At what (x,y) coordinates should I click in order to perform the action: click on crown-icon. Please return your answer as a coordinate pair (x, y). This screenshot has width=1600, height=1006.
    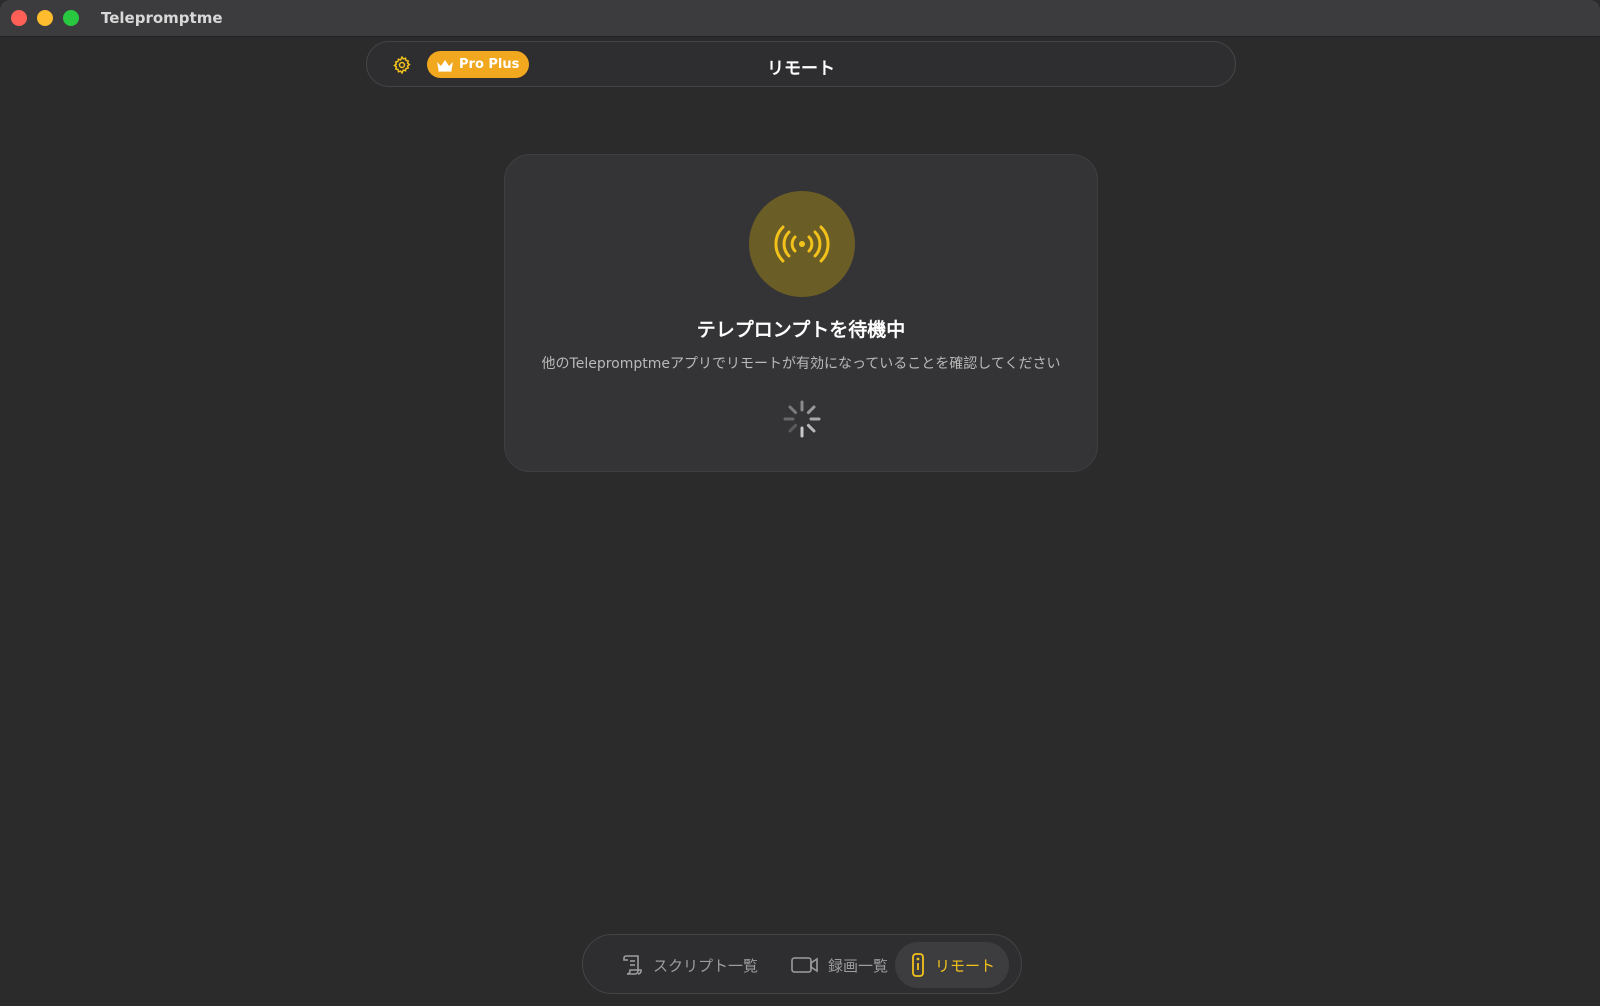
    Looking at the image, I should click on (445, 65).